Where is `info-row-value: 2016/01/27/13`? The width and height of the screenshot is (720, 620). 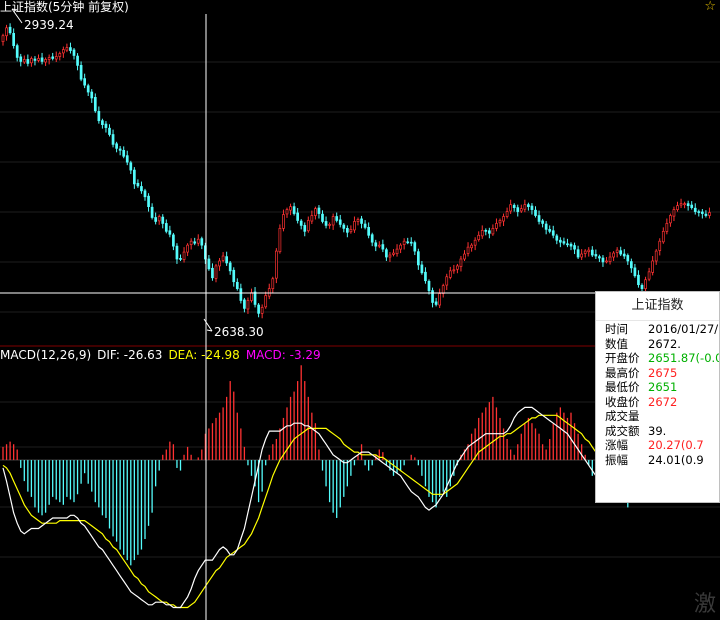 info-row-value: 2016/01/27/13 is located at coordinates (683, 329).